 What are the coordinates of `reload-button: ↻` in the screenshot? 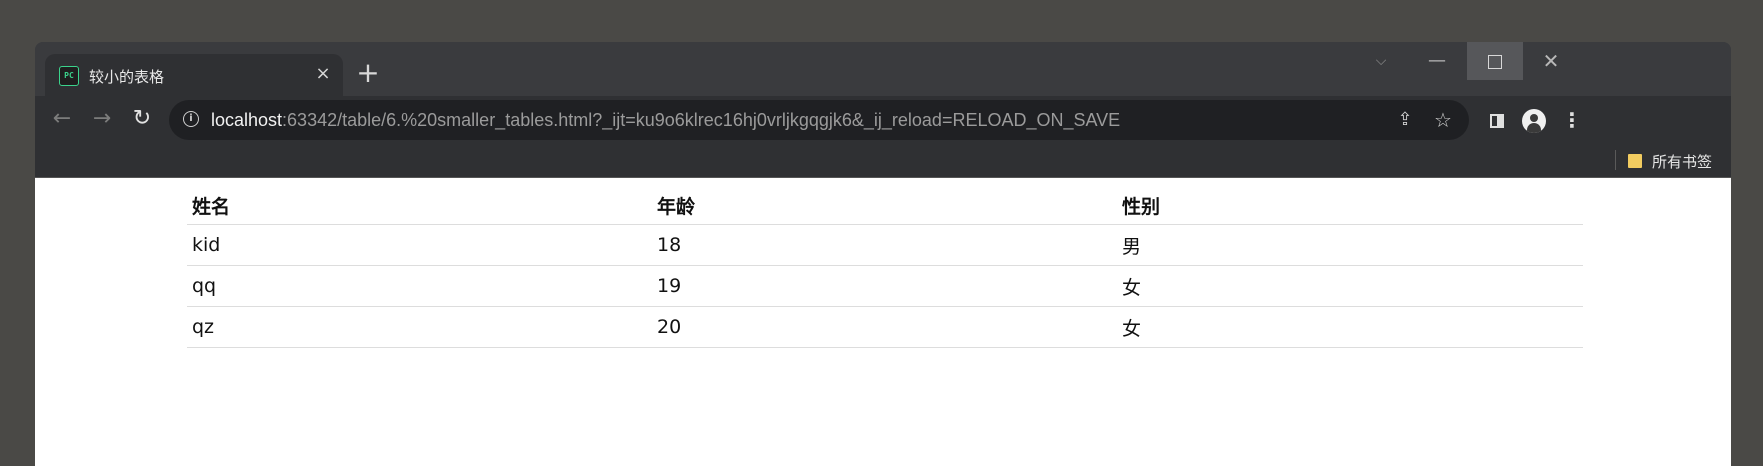 It's located at (142, 119).